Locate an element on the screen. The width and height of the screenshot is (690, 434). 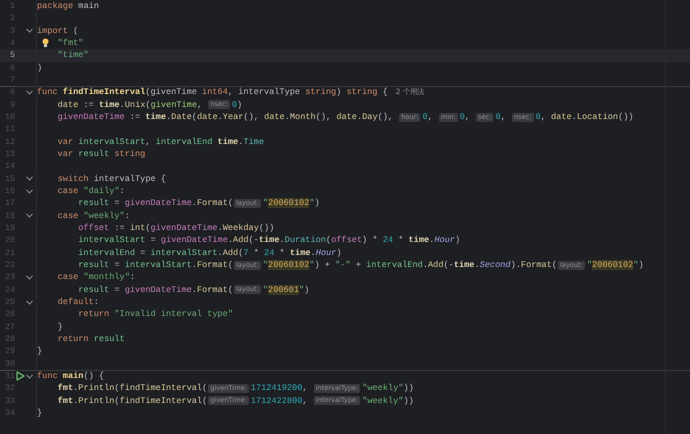
code-token: fmt is located at coordinates (66, 388).